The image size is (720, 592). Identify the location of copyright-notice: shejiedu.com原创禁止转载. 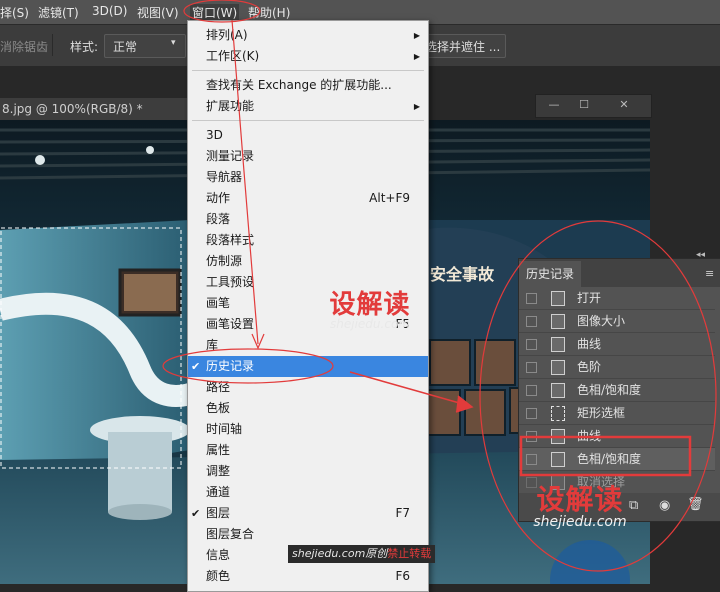
(362, 554).